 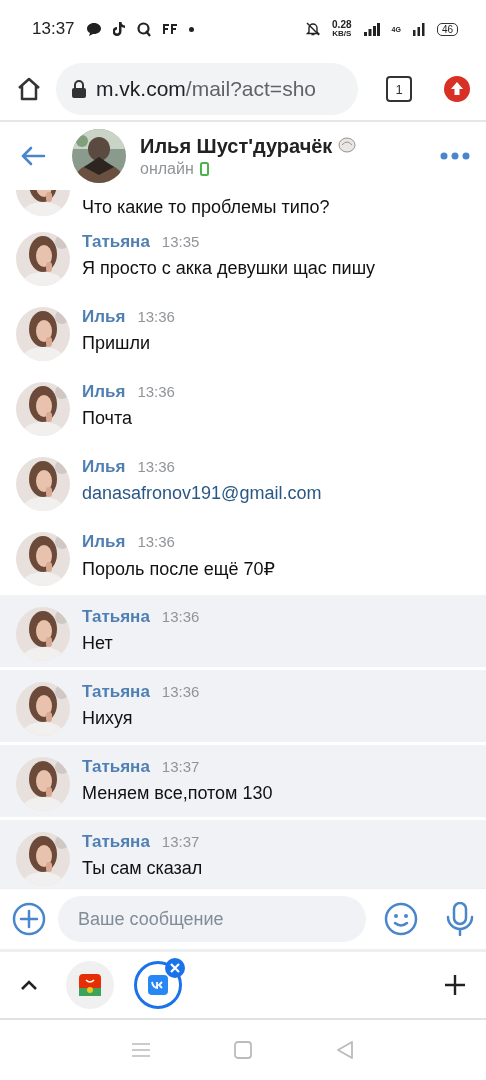 I want to click on bell-off-icon, so click(x=313, y=29).